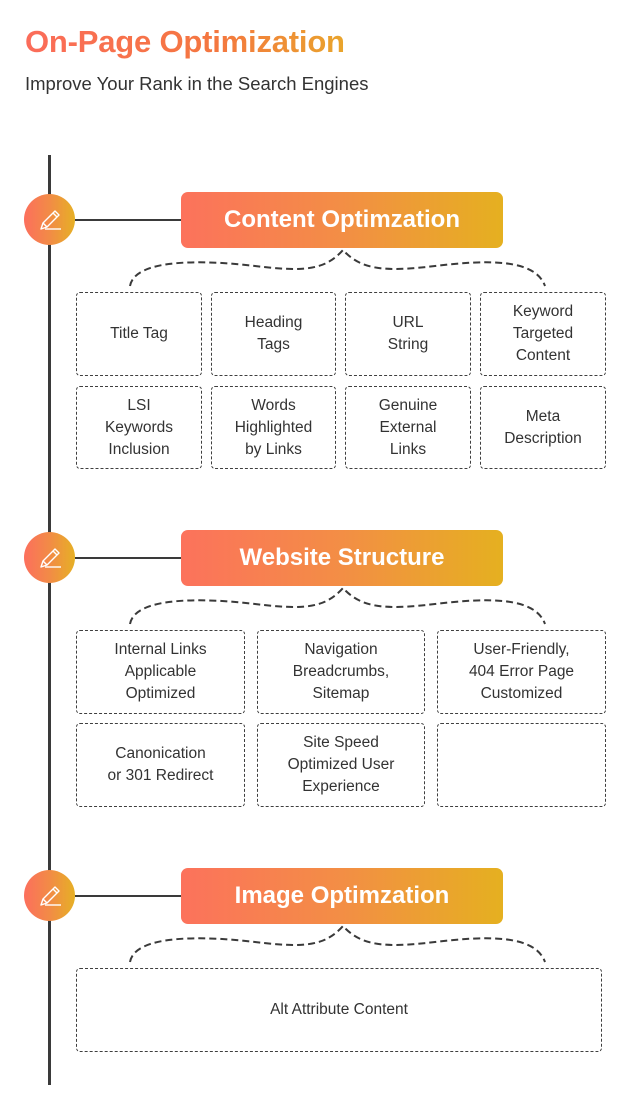 Image resolution: width=628 pixels, height=1119 pixels. What do you see at coordinates (342, 220) in the screenshot?
I see `section-header: Content Optimzation` at bounding box center [342, 220].